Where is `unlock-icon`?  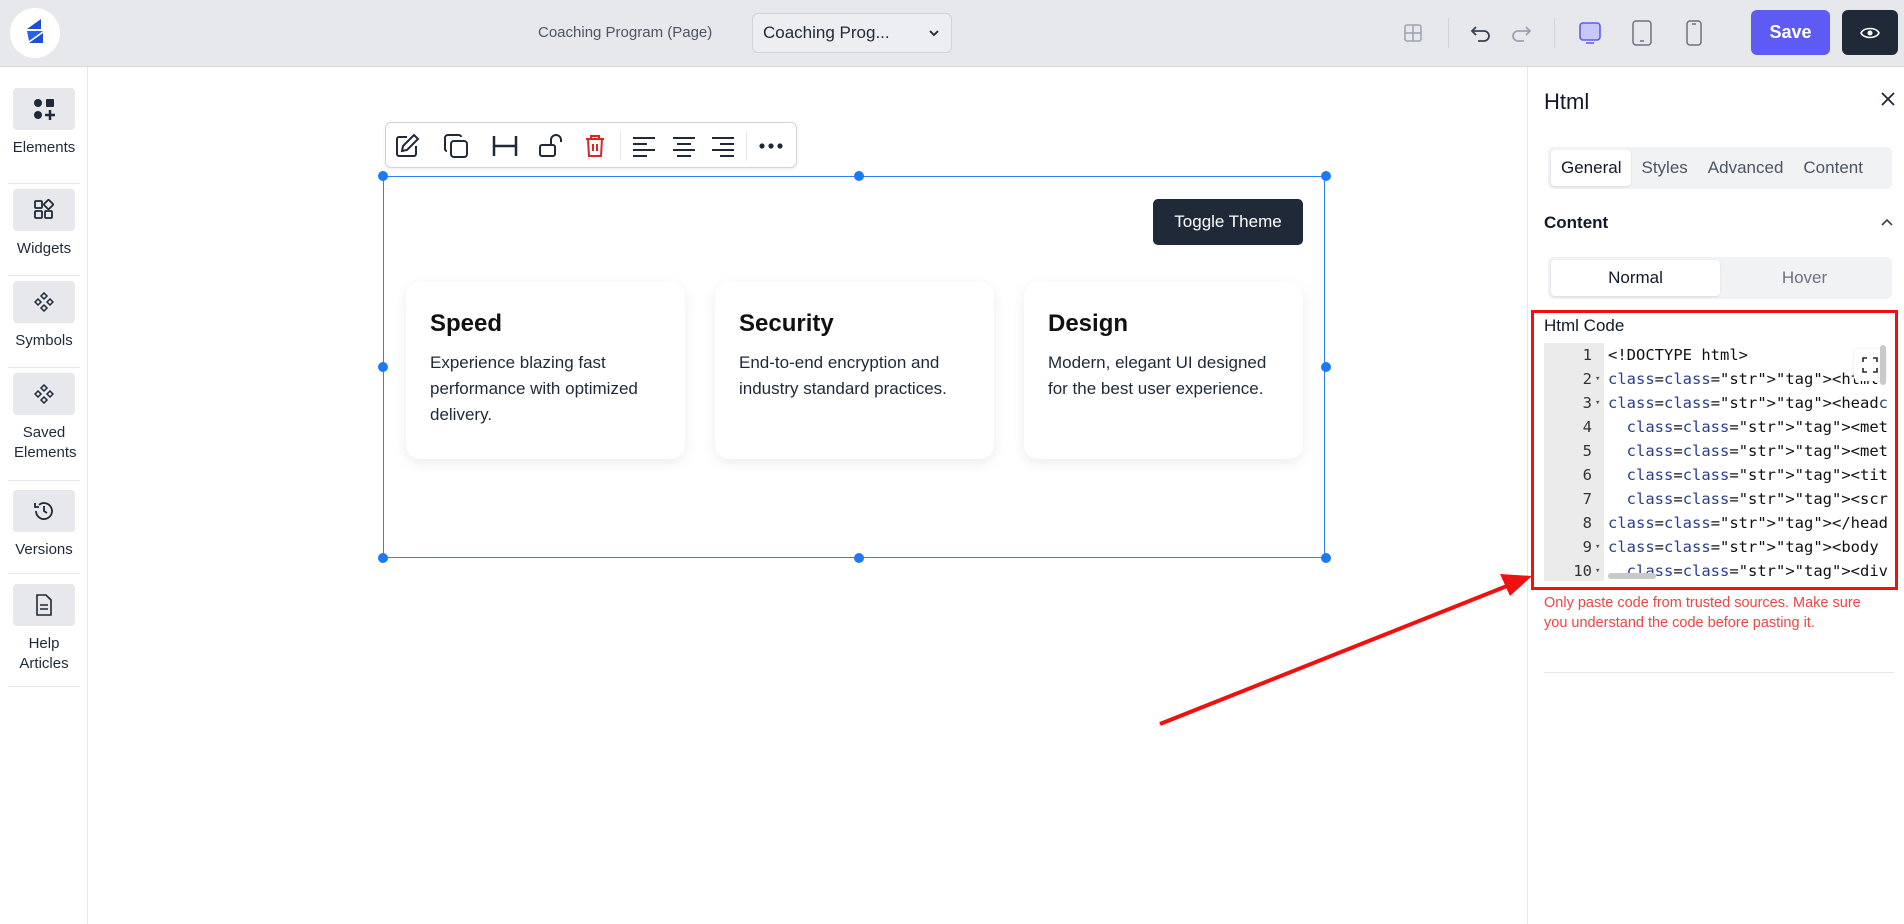
unlock-icon is located at coordinates (550, 146).